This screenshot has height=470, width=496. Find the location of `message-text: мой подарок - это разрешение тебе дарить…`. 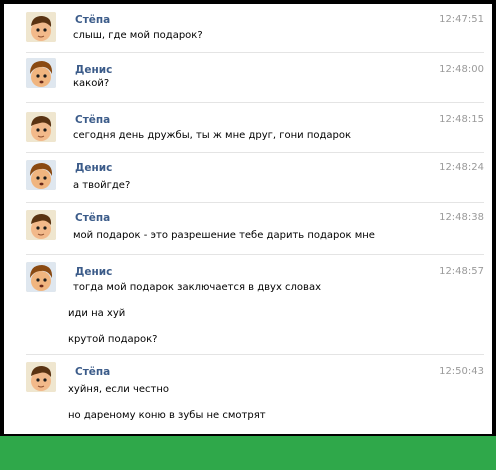

message-text: мой подарок - это разрешение тебе дарить… is located at coordinates (224, 235).